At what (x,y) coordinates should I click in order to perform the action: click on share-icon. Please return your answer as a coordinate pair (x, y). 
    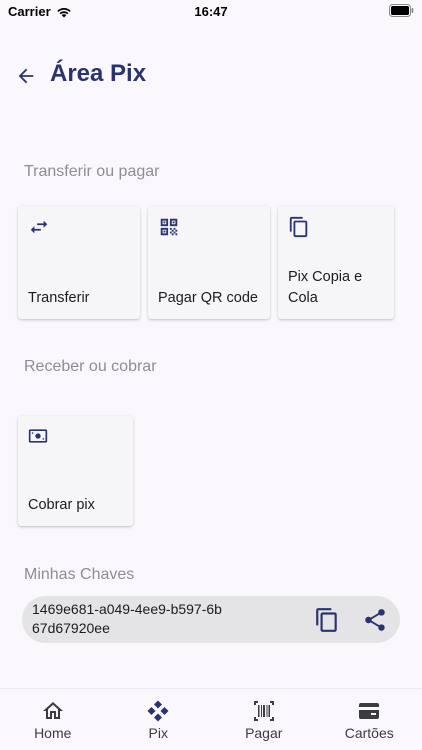
    Looking at the image, I should click on (375, 620).